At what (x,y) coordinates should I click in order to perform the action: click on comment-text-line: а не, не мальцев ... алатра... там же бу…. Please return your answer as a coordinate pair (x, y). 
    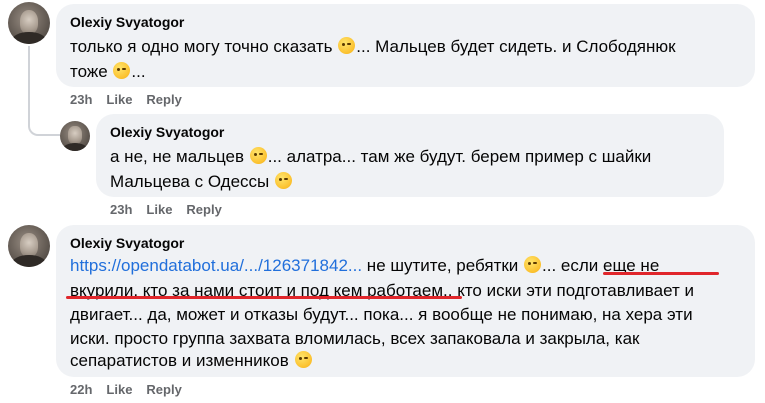
    Looking at the image, I should click on (381, 156).